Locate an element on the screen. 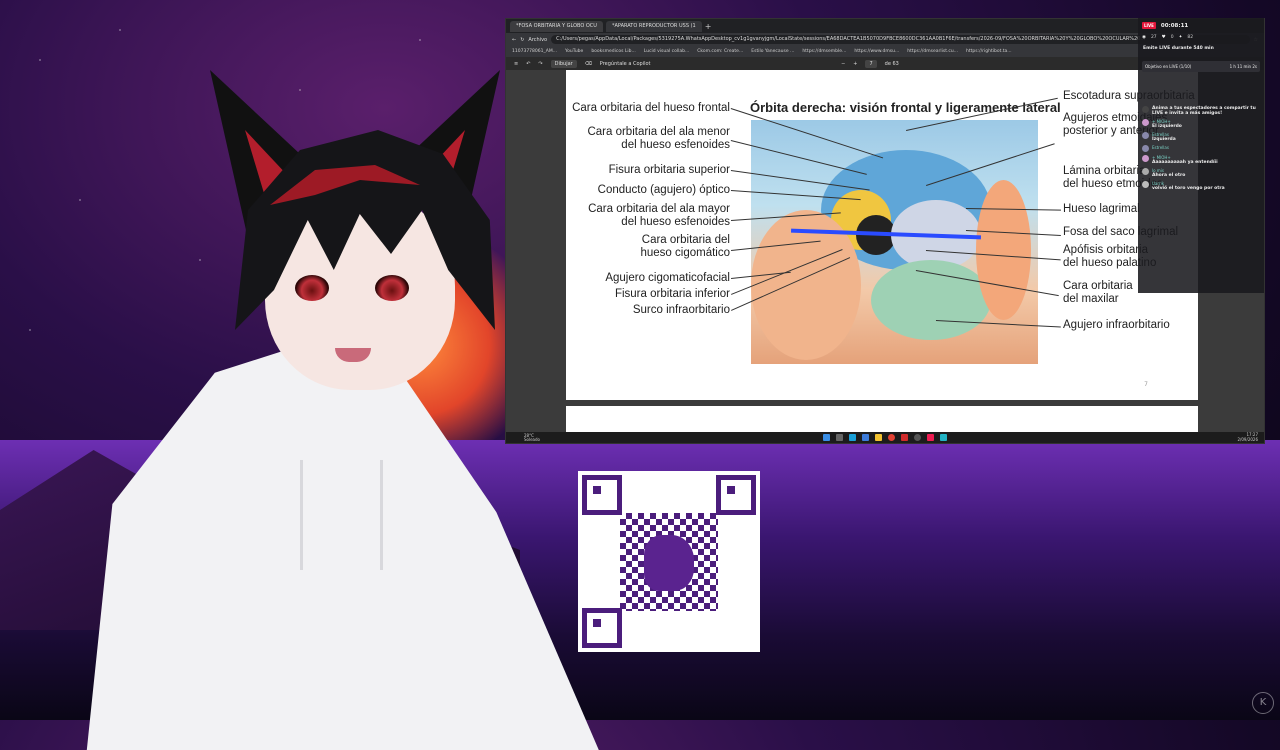  live-stats: ◉ 27 ♥ 0 ✦ 82 is located at coordinates (1201, 36).